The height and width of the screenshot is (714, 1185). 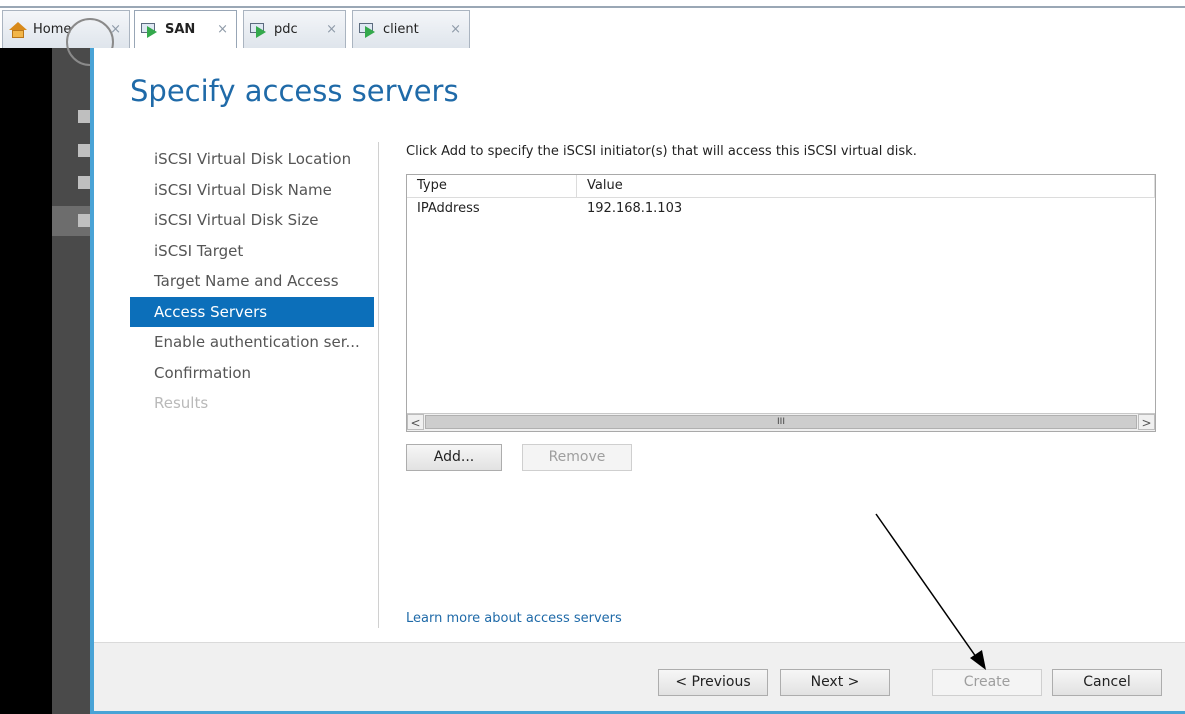 What do you see at coordinates (577, 457) in the screenshot?
I see `remove-button: Remove` at bounding box center [577, 457].